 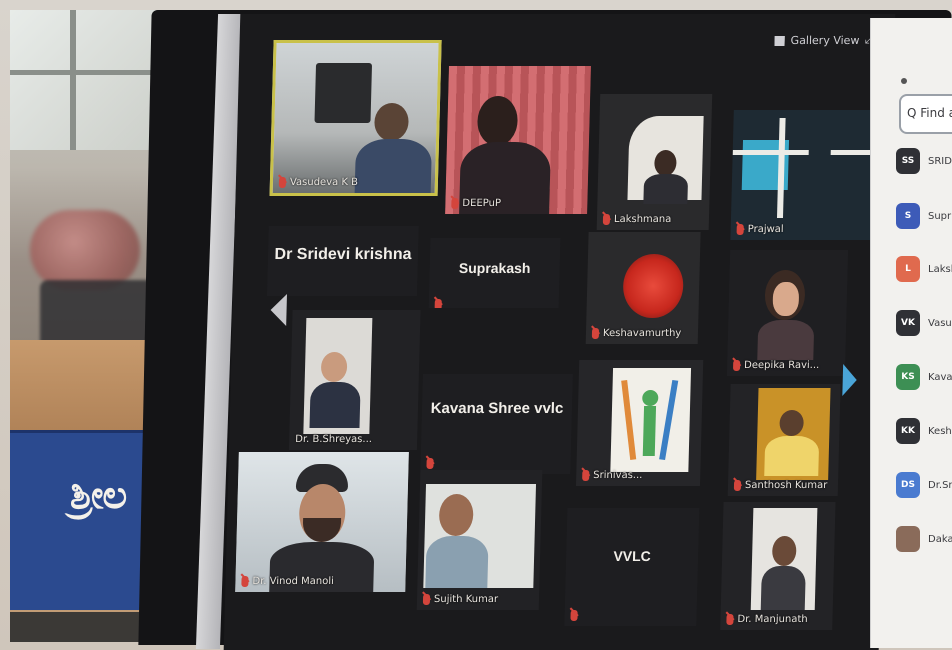 I want to click on video-tile: Dr. Manjunath, so click(x=778, y=566).